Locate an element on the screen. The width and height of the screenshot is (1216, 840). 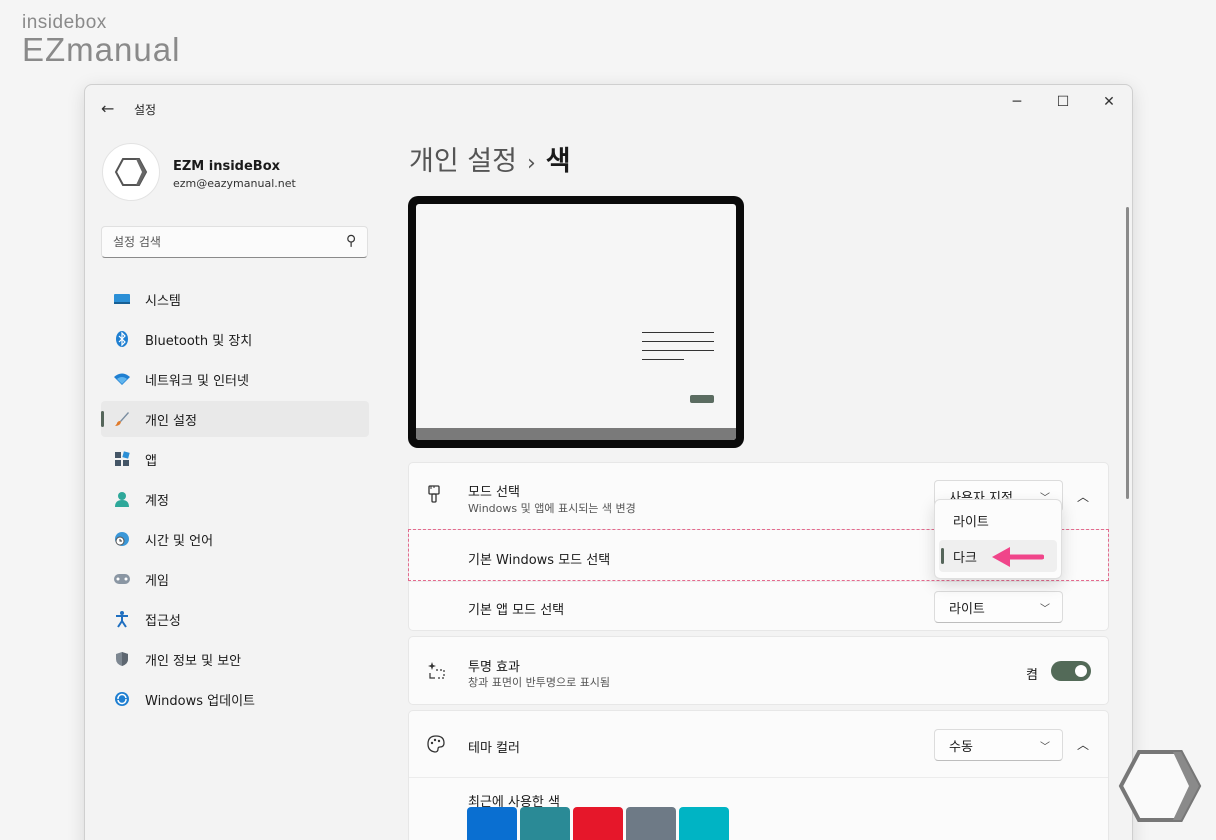
theme-color-card: 테마 컬러 수동 ﹀ ︿ 최근에 사용한 색 is located at coordinates (758, 775).